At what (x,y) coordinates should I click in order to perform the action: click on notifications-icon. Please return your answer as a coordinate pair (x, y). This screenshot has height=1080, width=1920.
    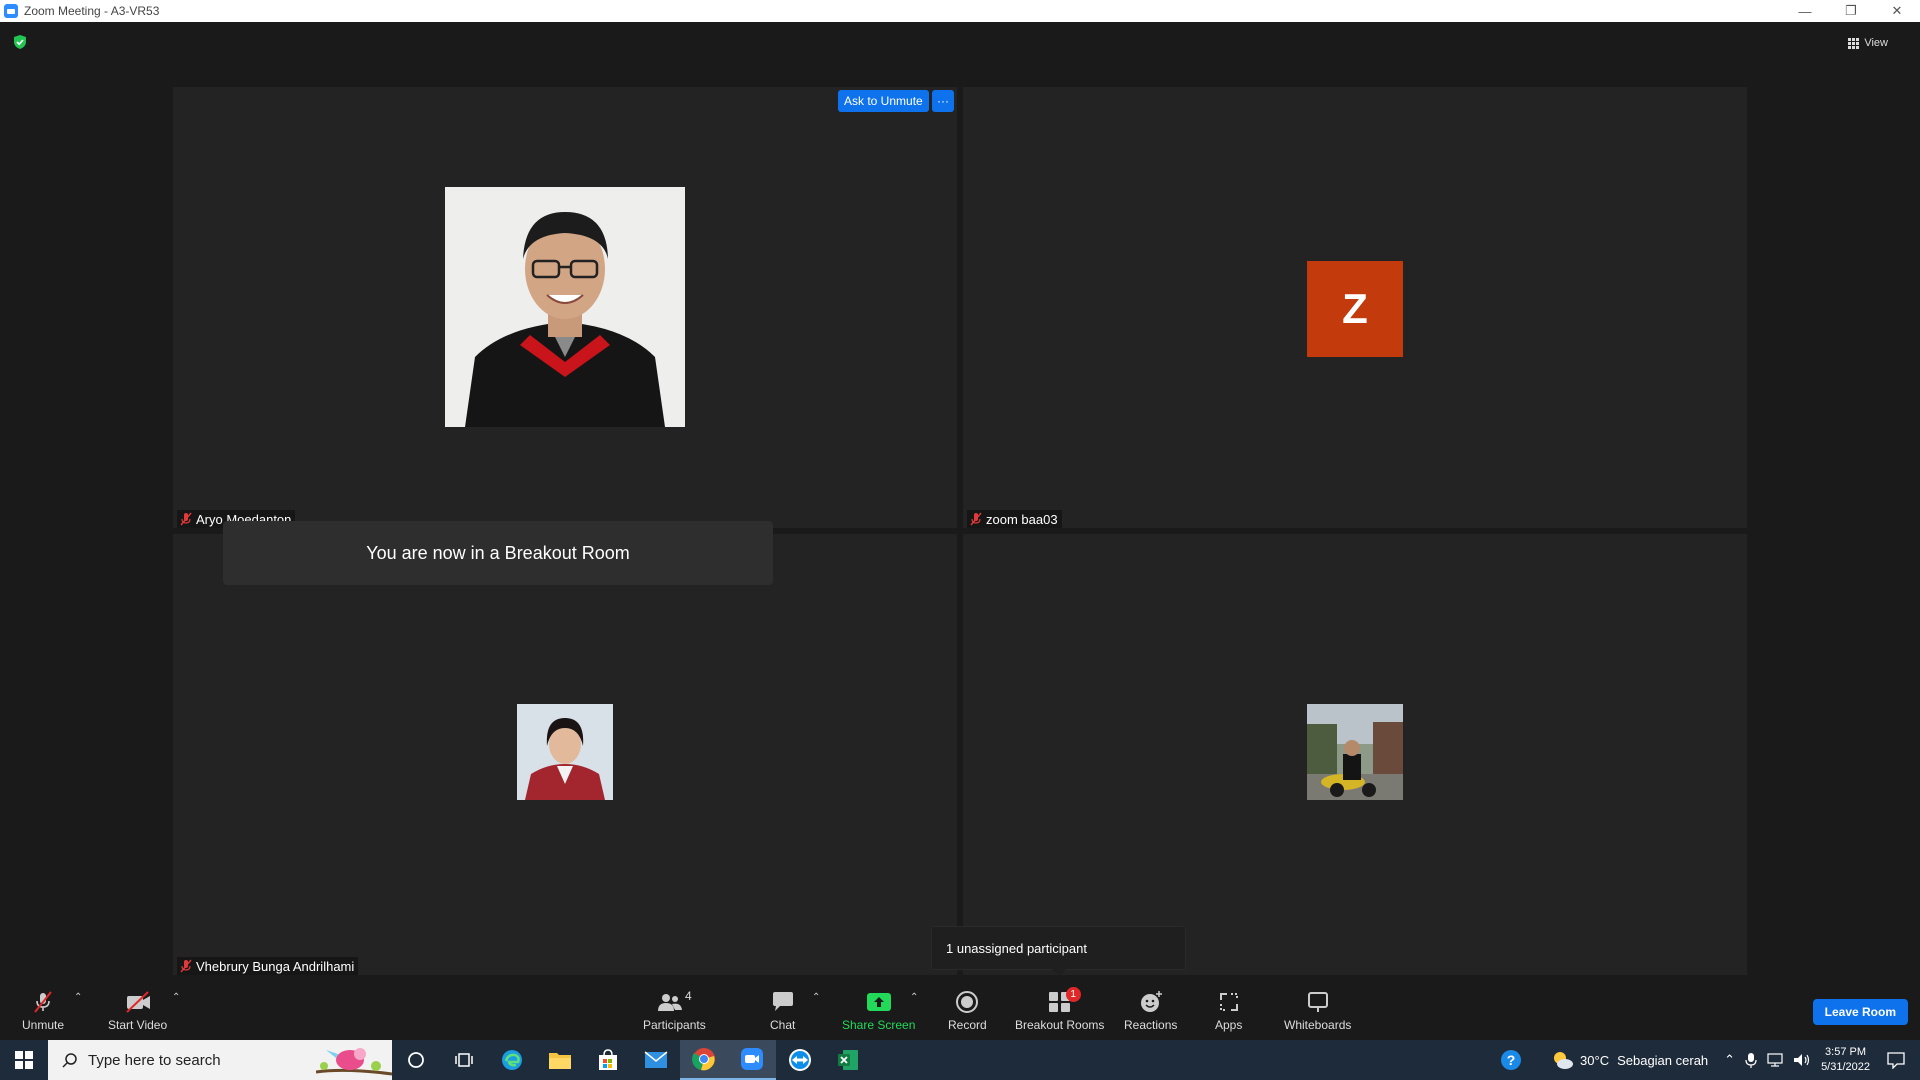
    Looking at the image, I should click on (1896, 1060).